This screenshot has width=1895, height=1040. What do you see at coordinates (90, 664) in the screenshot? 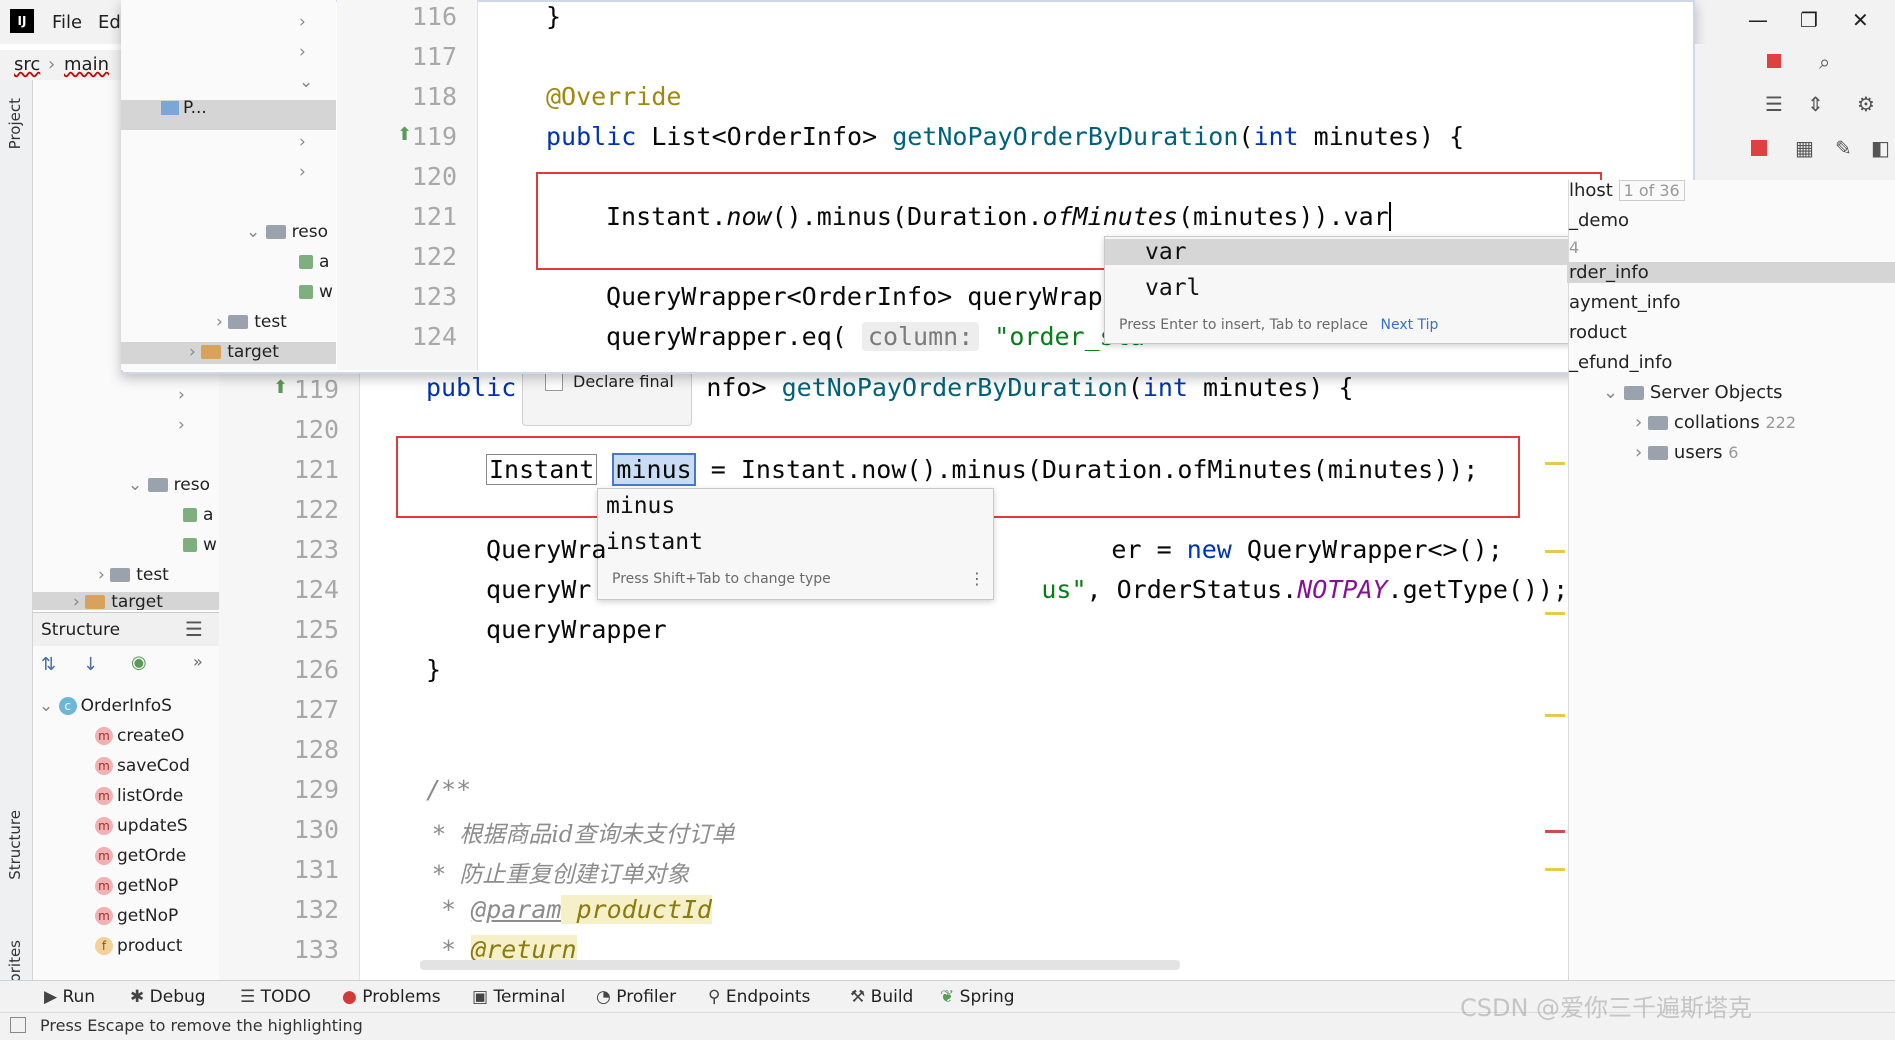
I see `sort-visibility-icon: ↓` at bounding box center [90, 664].